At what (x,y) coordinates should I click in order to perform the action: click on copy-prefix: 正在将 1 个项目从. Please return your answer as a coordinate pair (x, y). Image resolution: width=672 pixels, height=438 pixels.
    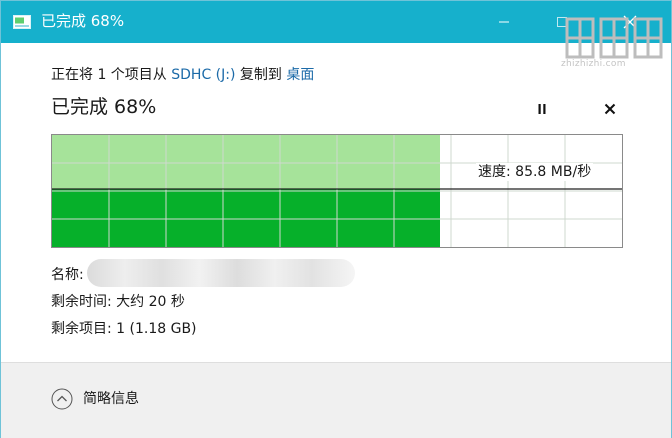
    Looking at the image, I should click on (111, 75).